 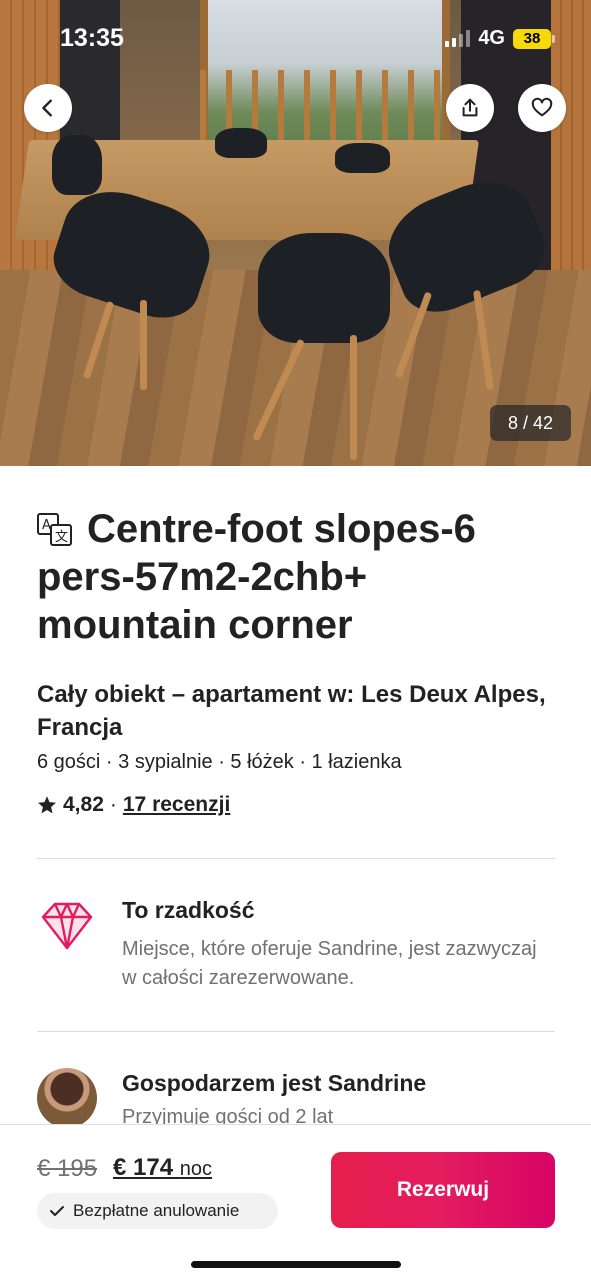 I want to click on signal-icon, so click(x=458, y=38).